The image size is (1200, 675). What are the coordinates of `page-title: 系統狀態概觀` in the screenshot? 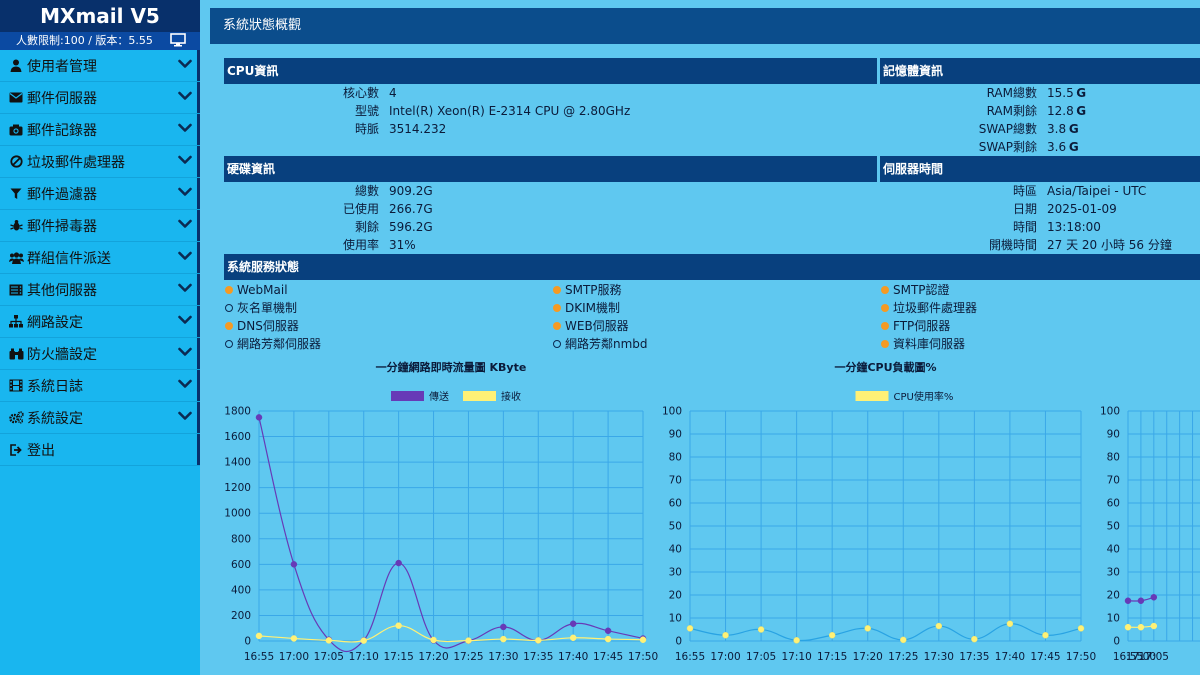 It's located at (705, 26).